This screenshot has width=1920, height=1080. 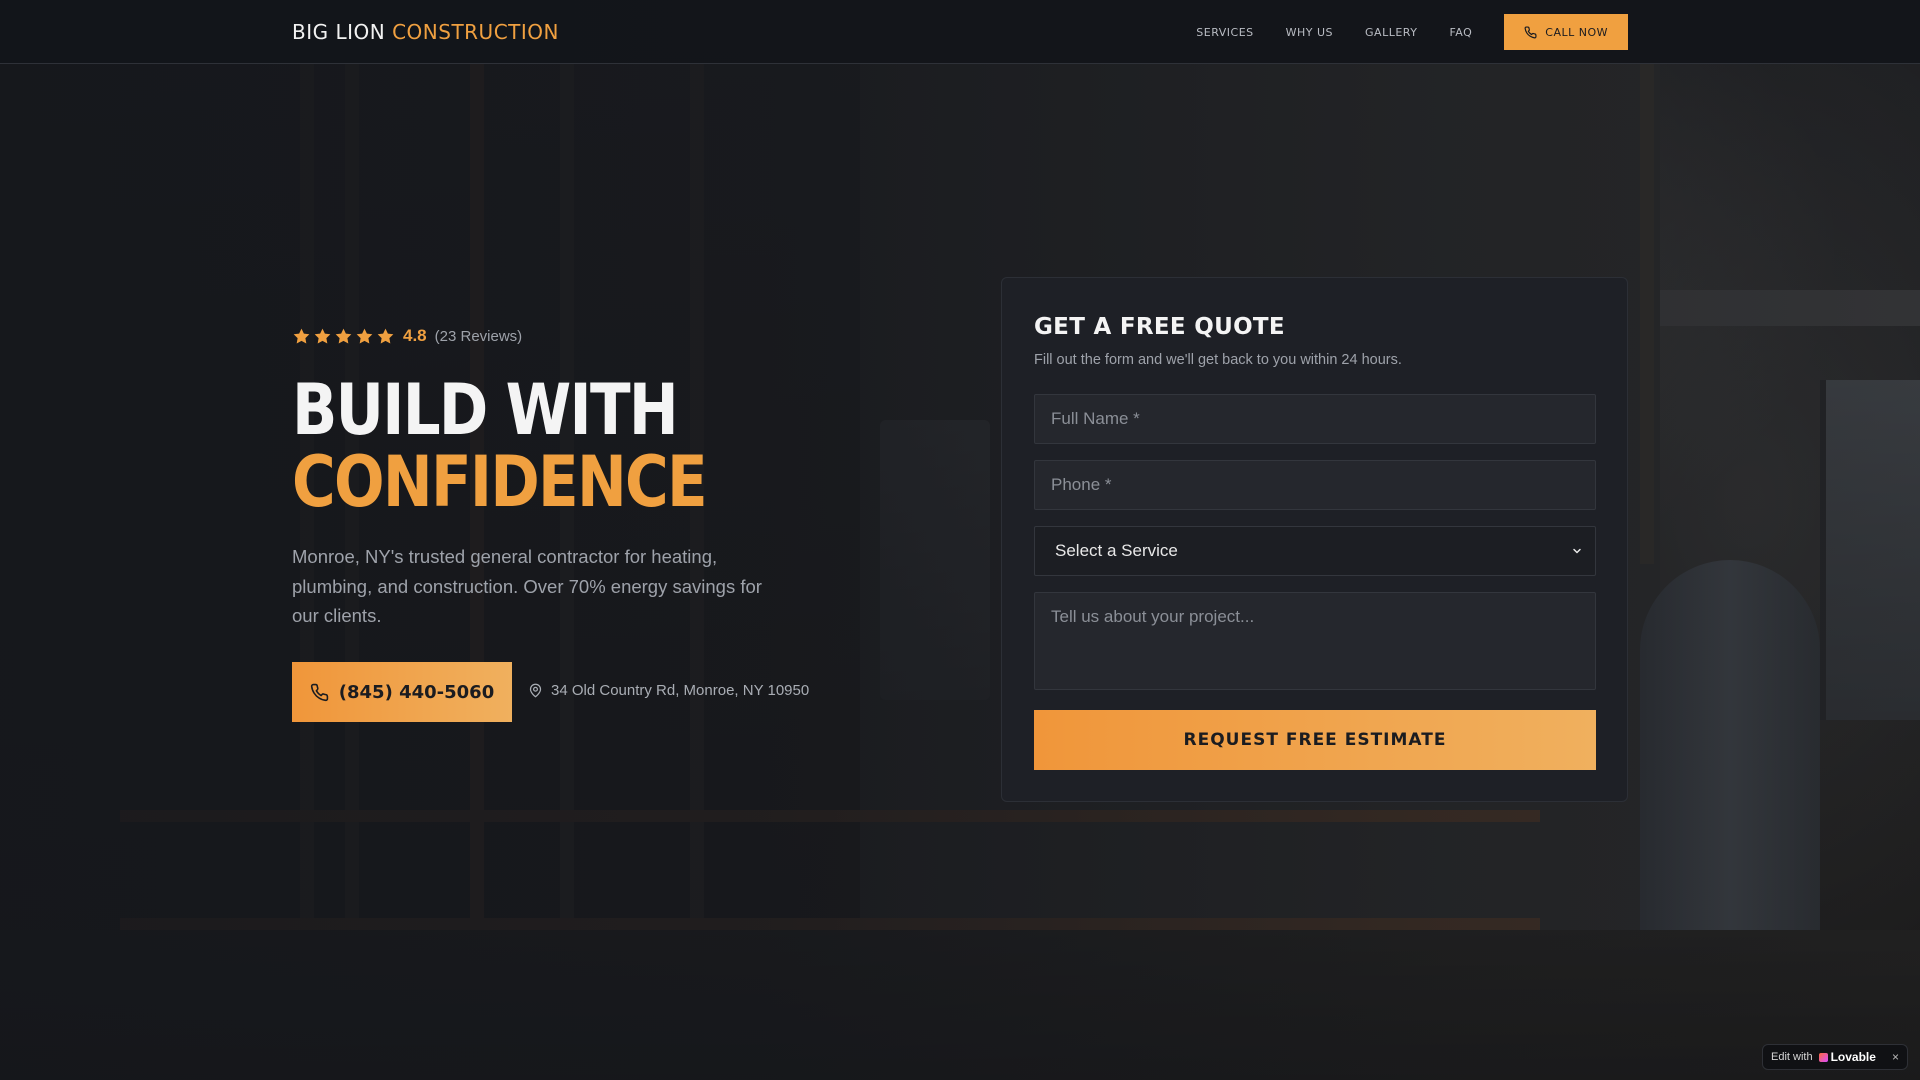 What do you see at coordinates (485, 410) in the screenshot?
I see `hero-title-line1: BUILD WITH` at bounding box center [485, 410].